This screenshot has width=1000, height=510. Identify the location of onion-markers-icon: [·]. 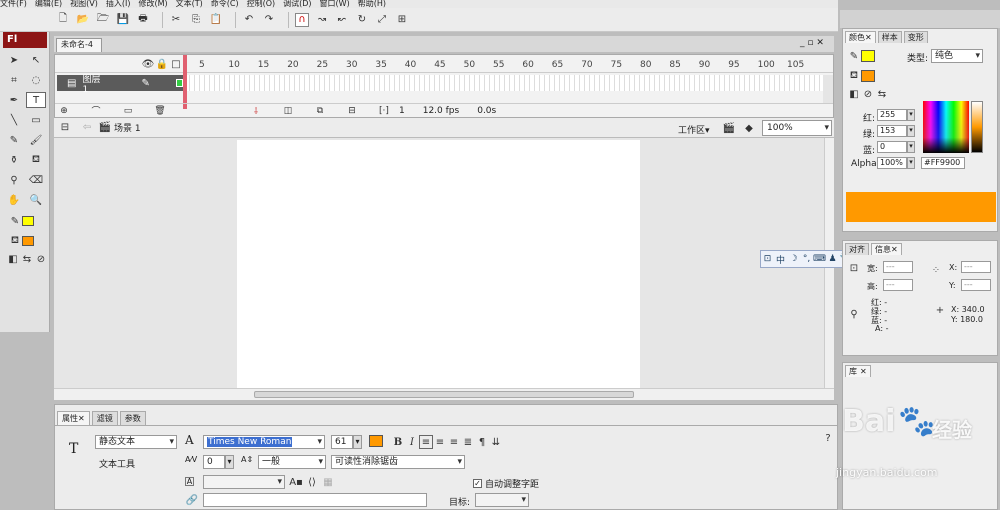
(384, 111).